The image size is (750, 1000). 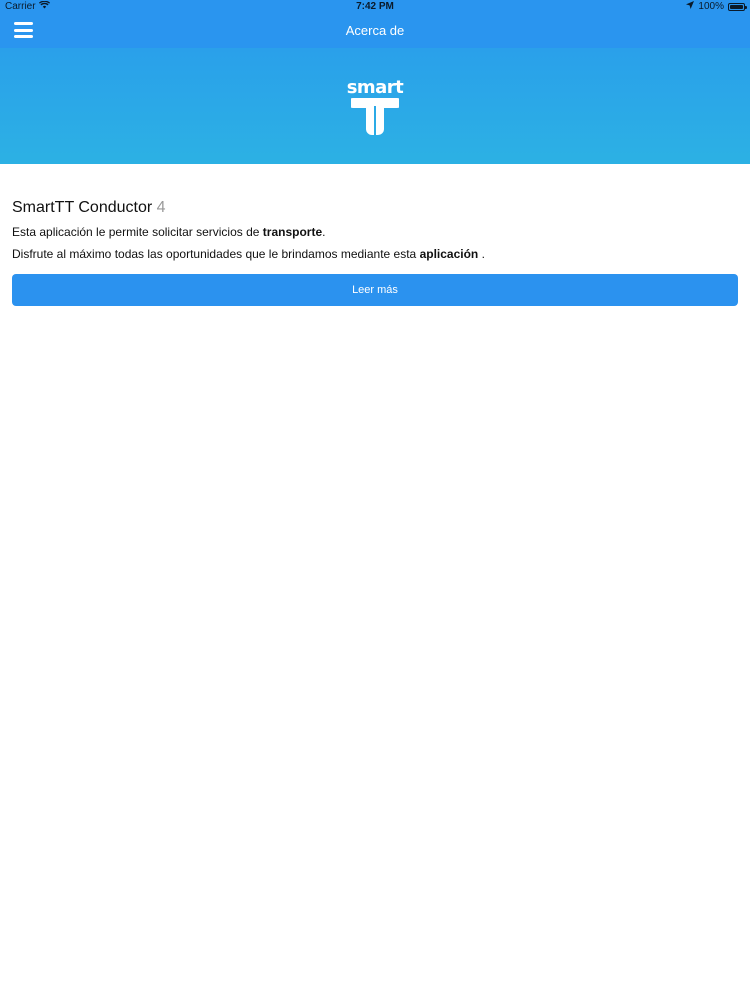 I want to click on status-left: Carrier, so click(x=27, y=7).